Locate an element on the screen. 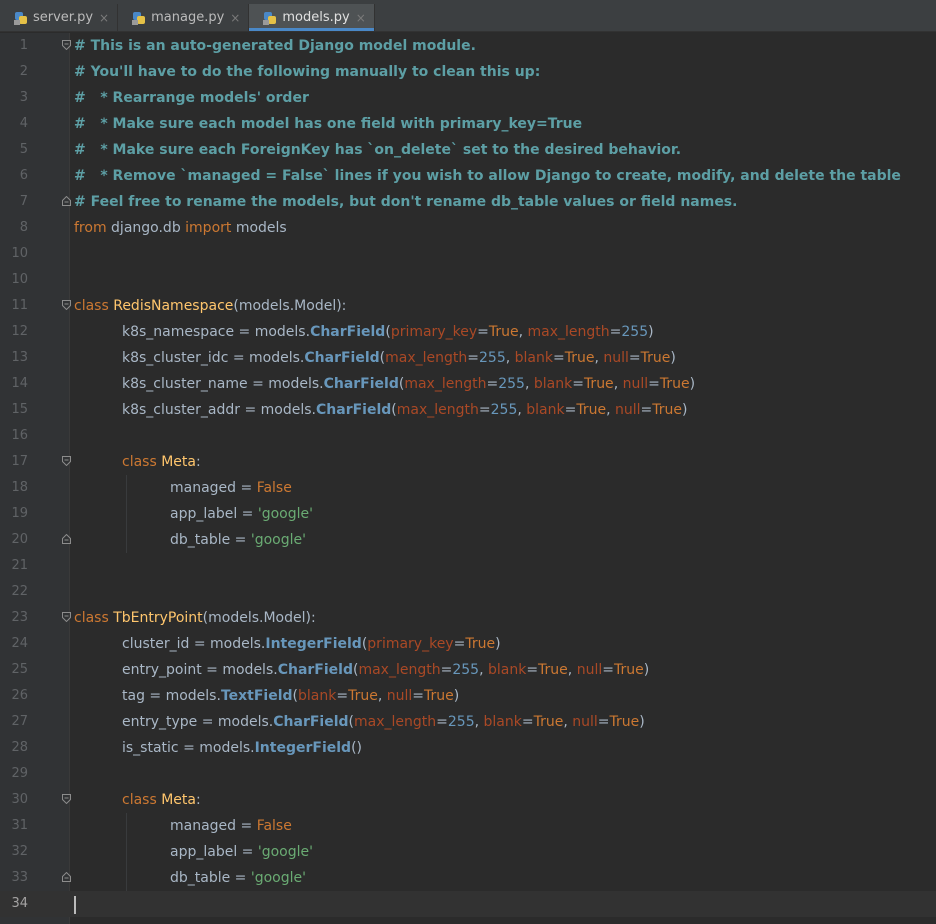 The height and width of the screenshot is (924, 936). python-file-icon is located at coordinates (270, 18).